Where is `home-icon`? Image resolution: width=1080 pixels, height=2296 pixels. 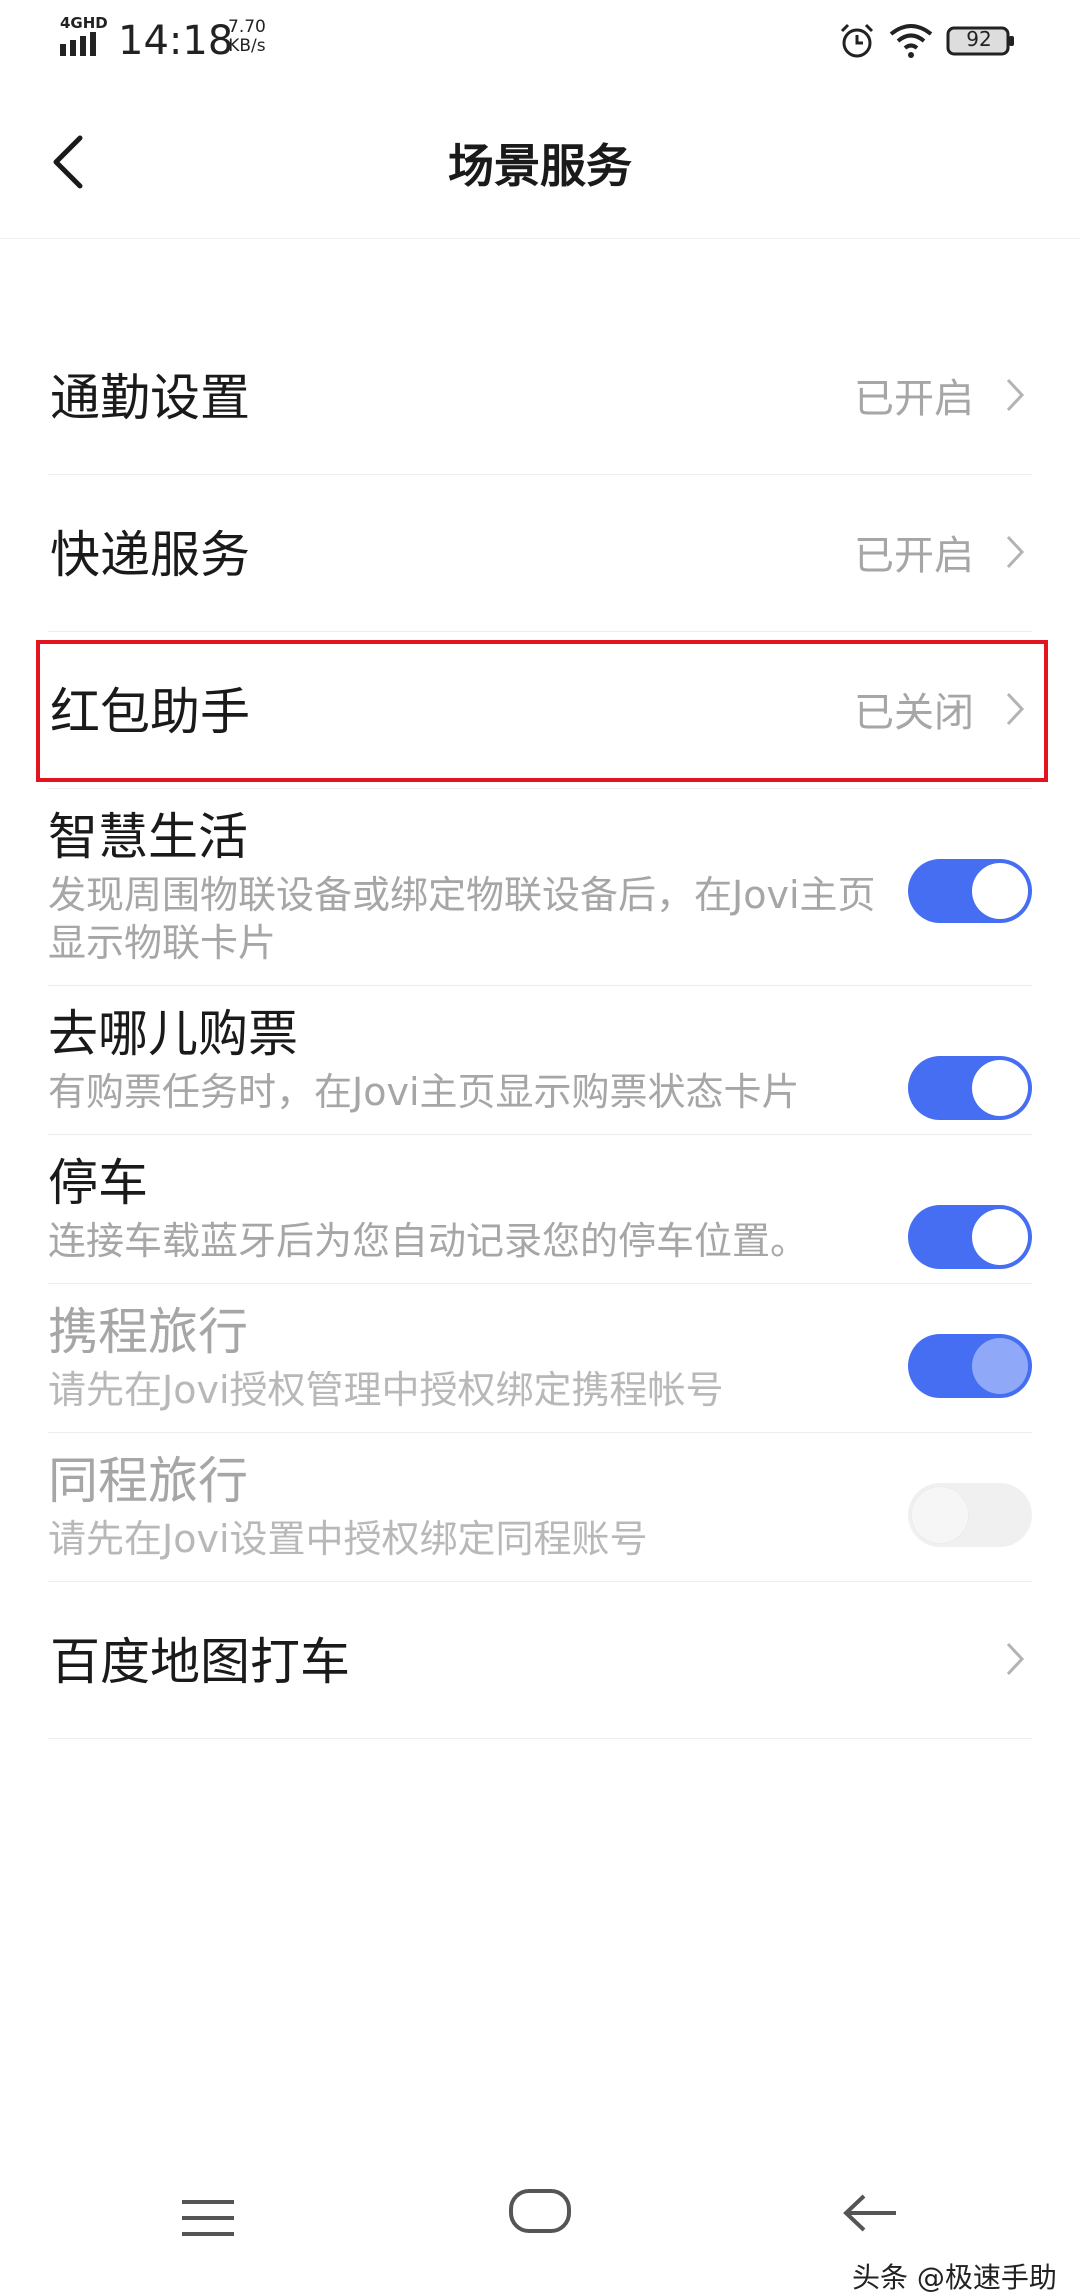 home-icon is located at coordinates (540, 2211).